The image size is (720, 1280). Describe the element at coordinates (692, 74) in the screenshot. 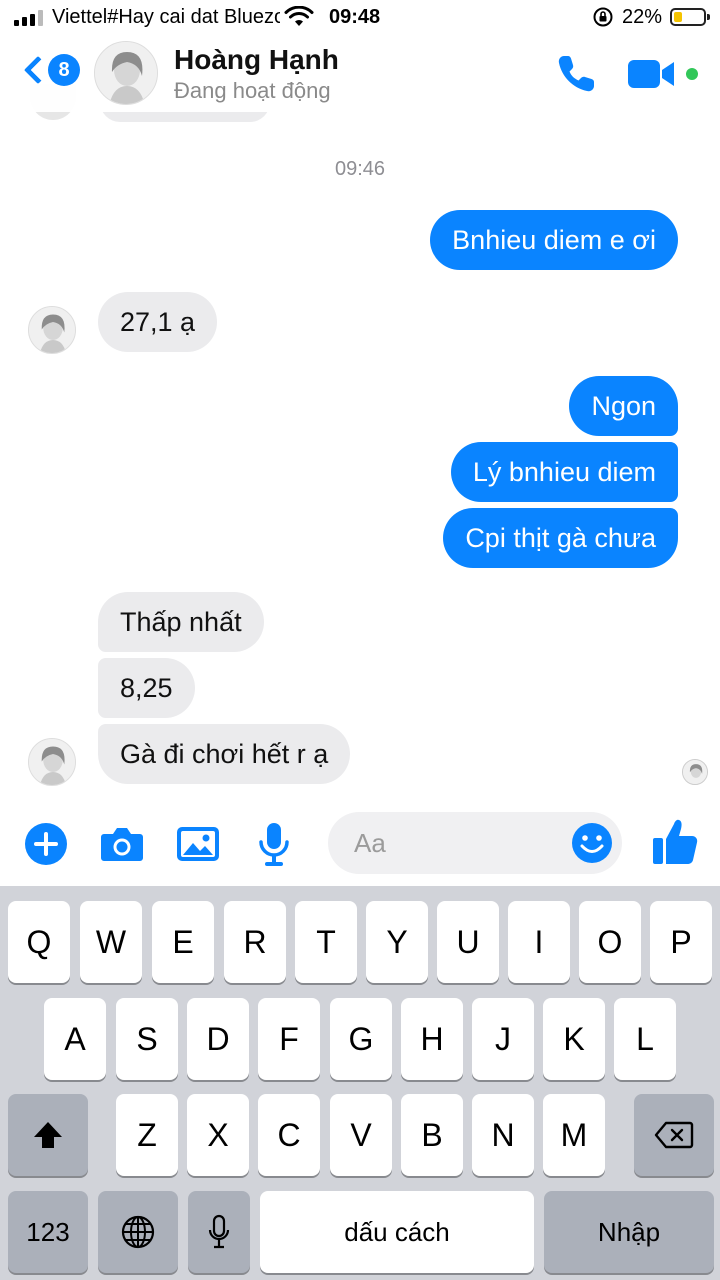

I see `online-indicator` at that location.